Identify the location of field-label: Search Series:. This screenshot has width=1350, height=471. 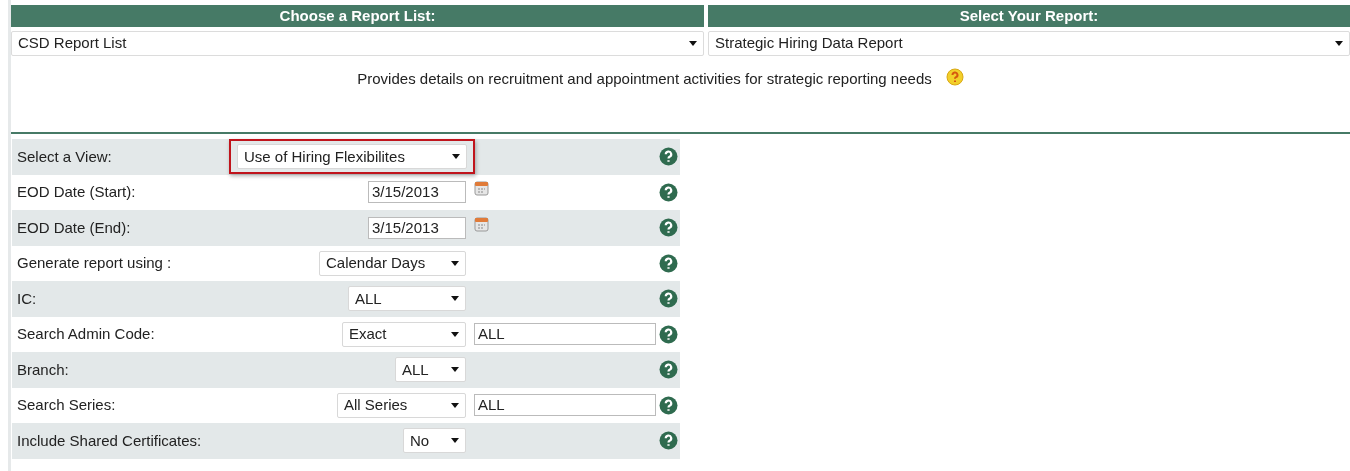
(66, 404).